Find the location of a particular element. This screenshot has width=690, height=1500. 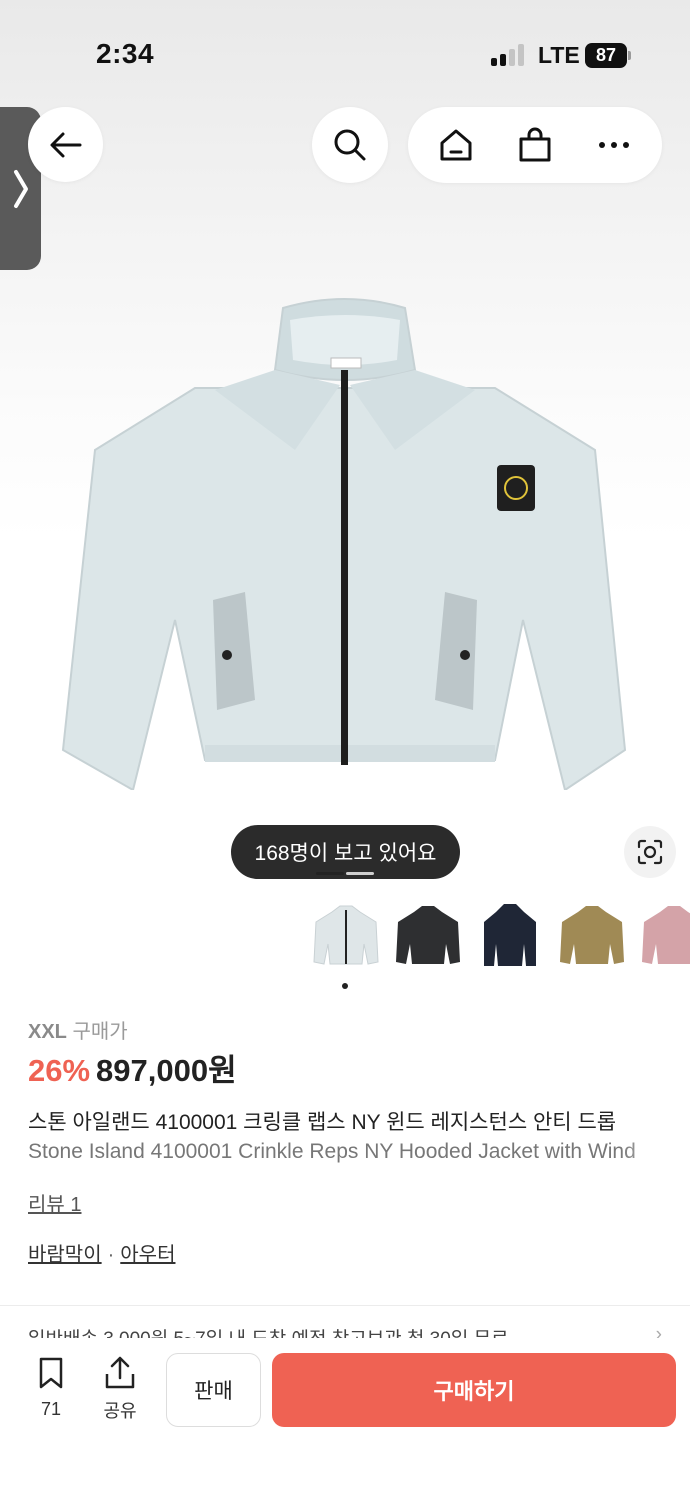

size-value: XXL is located at coordinates (47, 1032).